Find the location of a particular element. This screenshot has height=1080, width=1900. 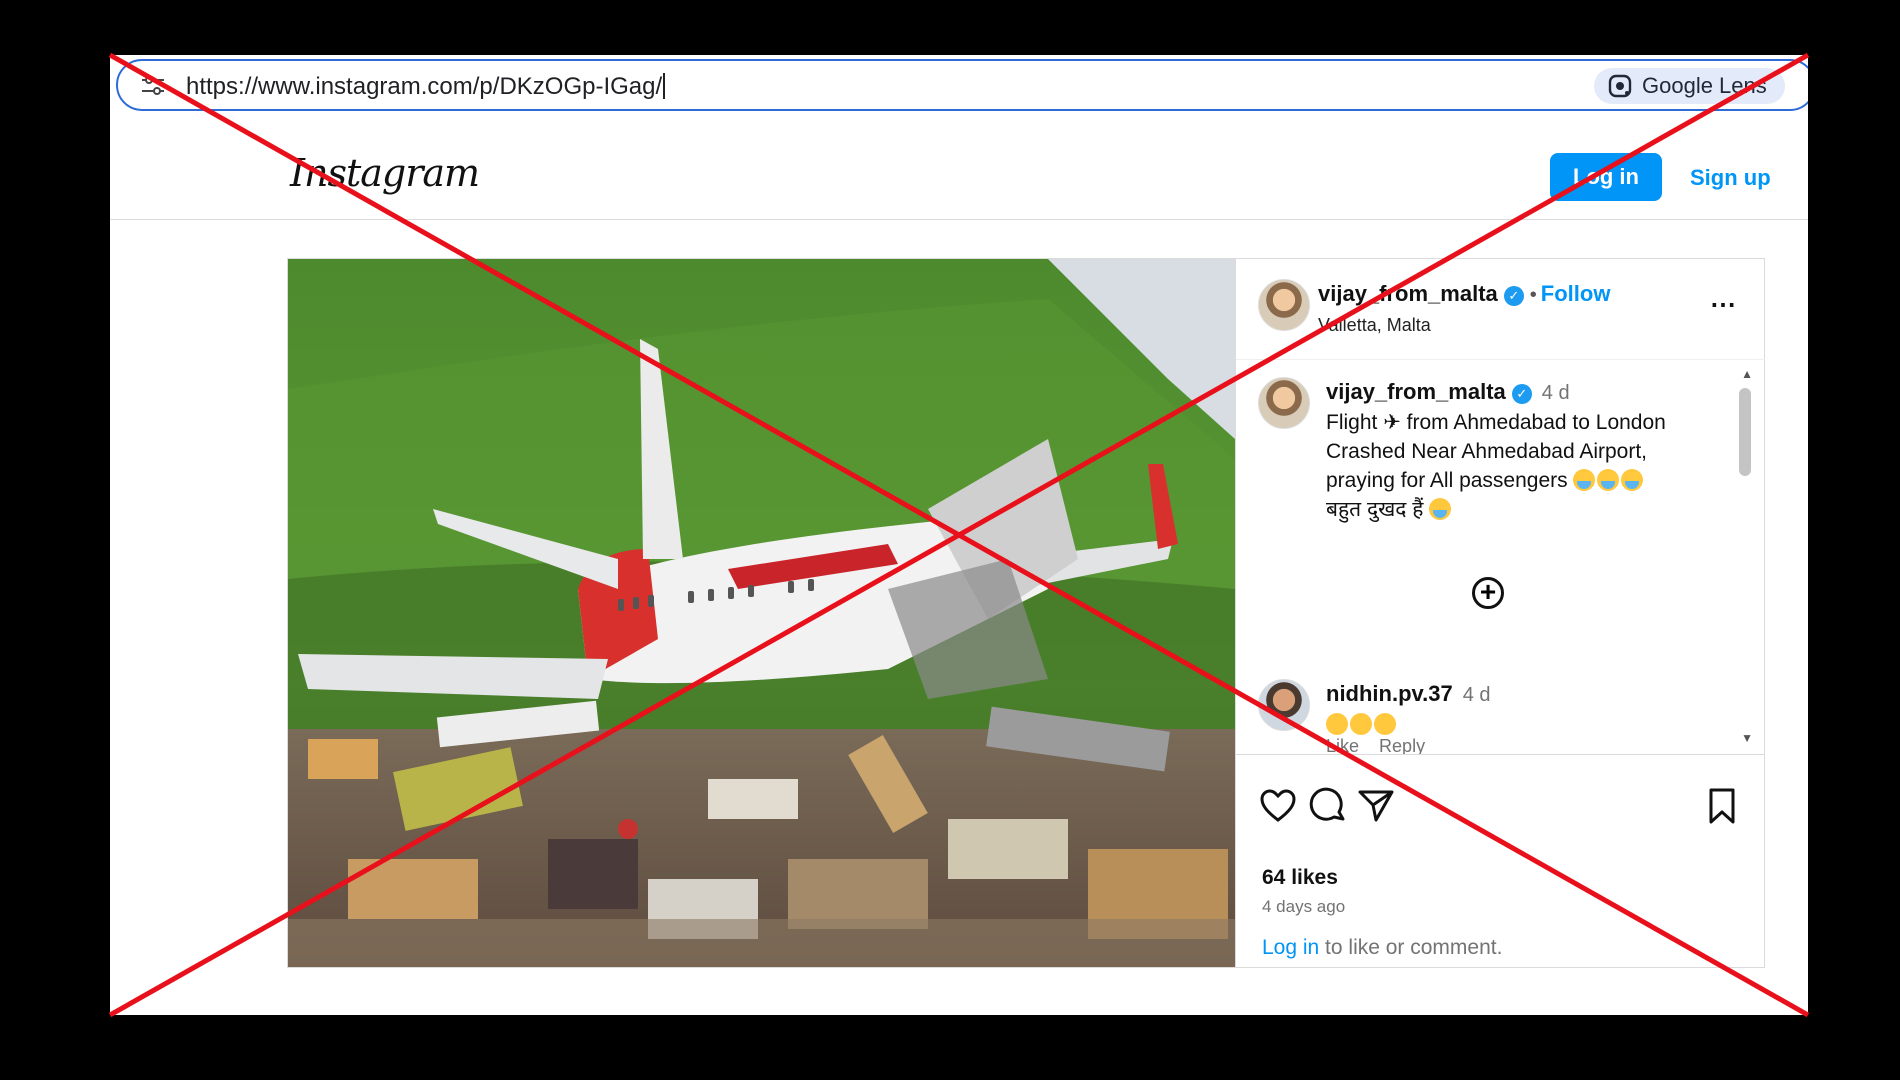

share-icon is located at coordinates (1376, 806).